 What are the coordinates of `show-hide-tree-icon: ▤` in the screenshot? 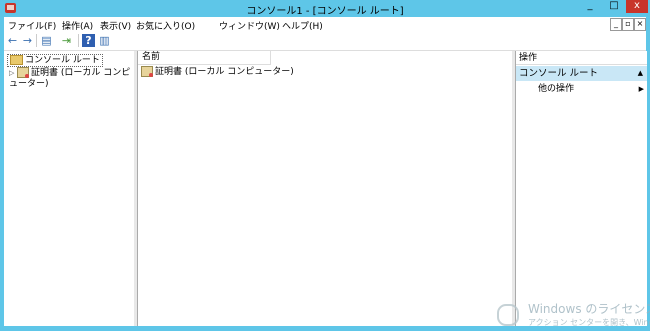 It's located at (46, 40).